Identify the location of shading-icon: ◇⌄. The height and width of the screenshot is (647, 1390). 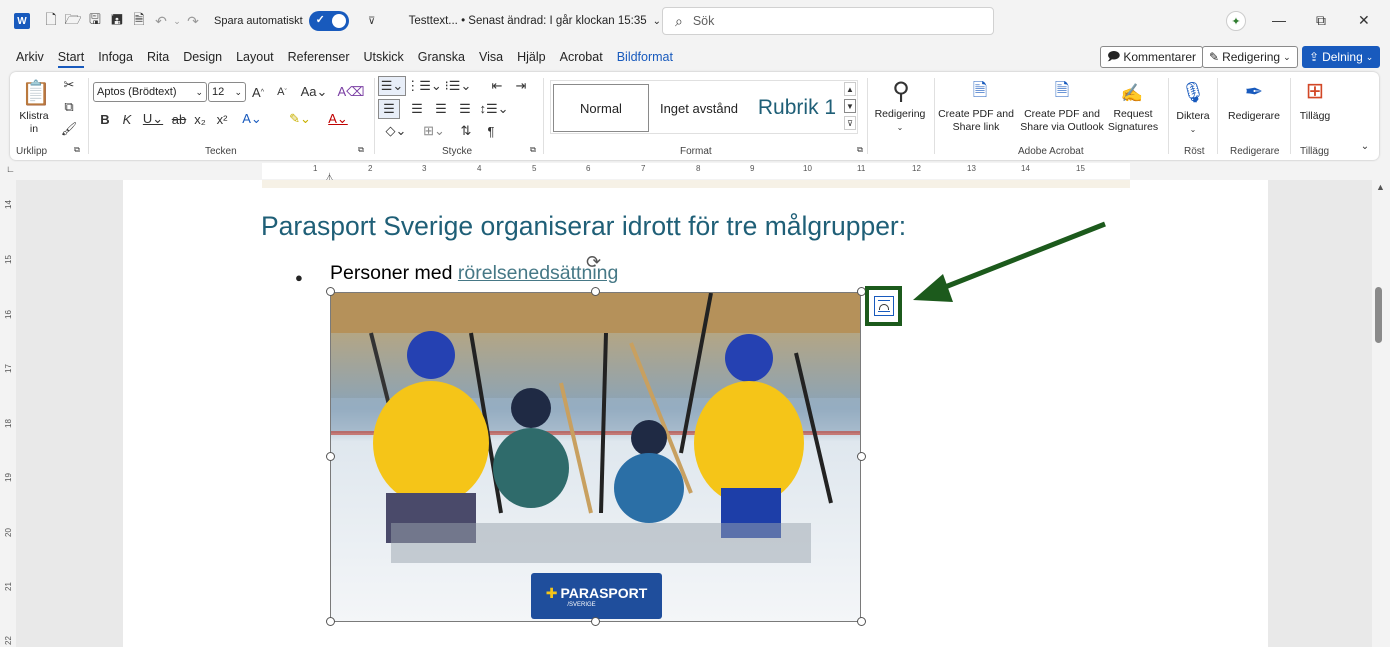
(396, 131).